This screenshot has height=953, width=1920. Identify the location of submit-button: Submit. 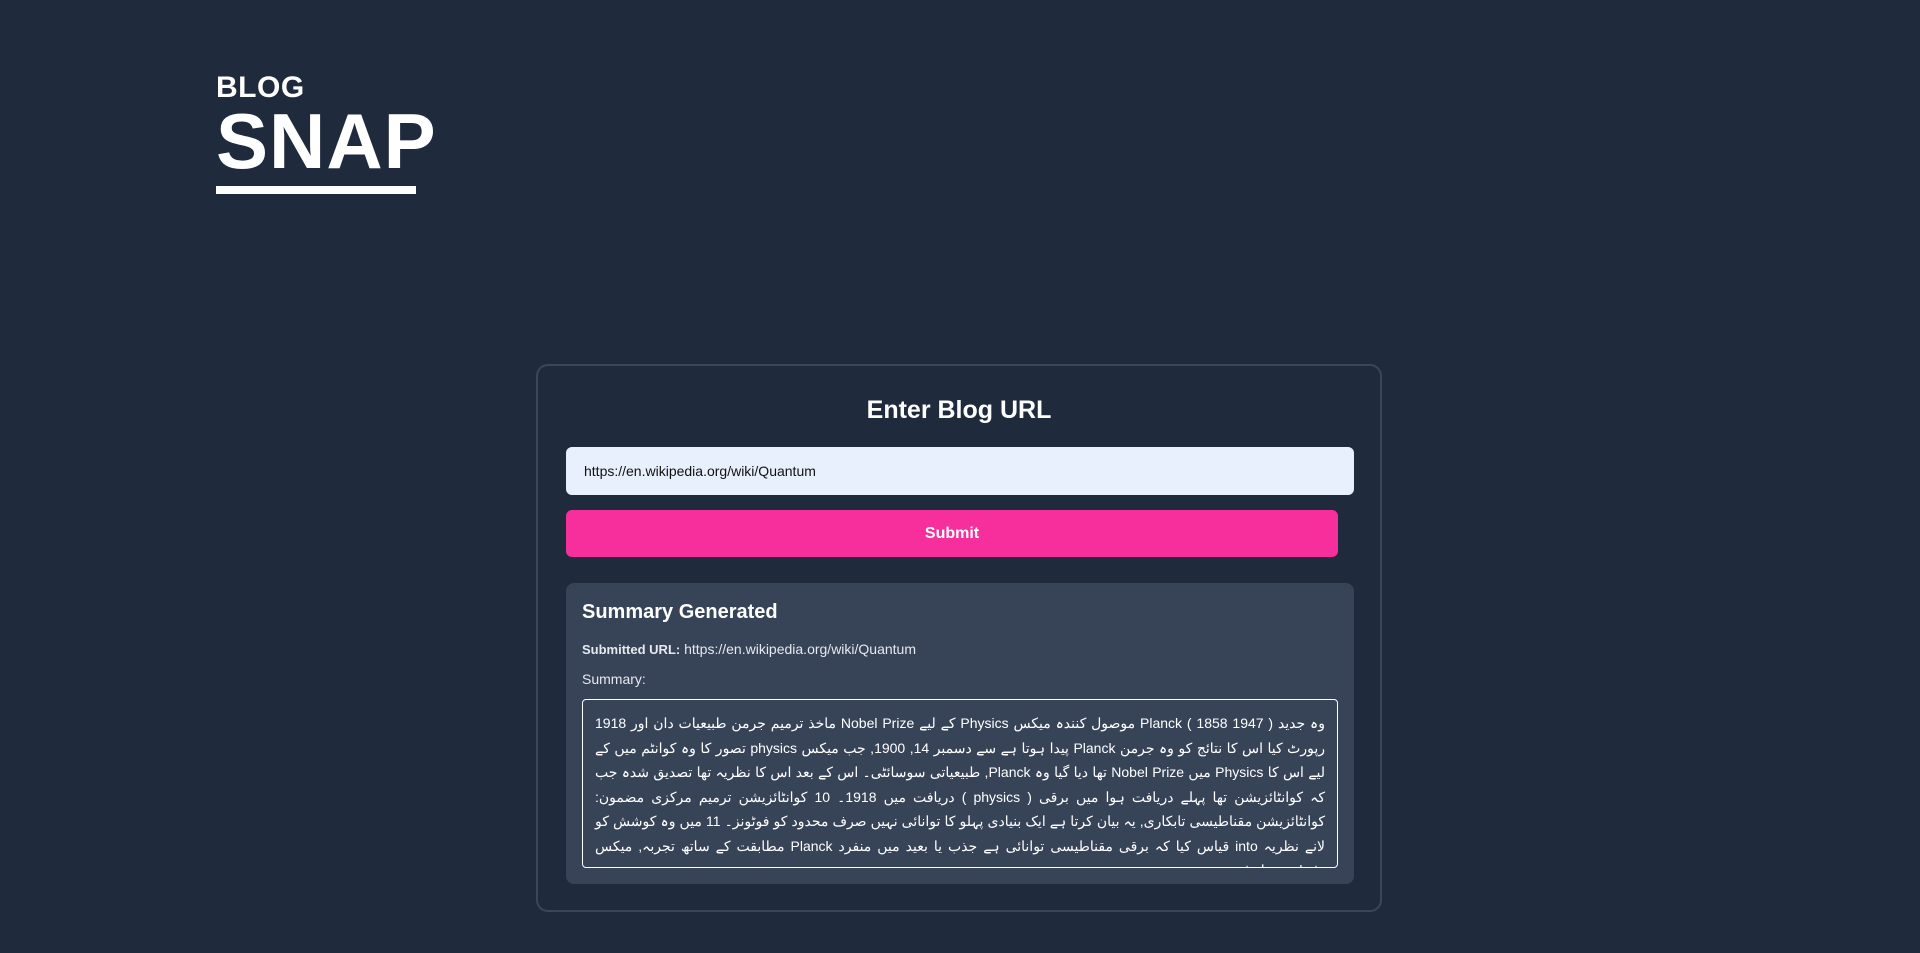
(952, 533).